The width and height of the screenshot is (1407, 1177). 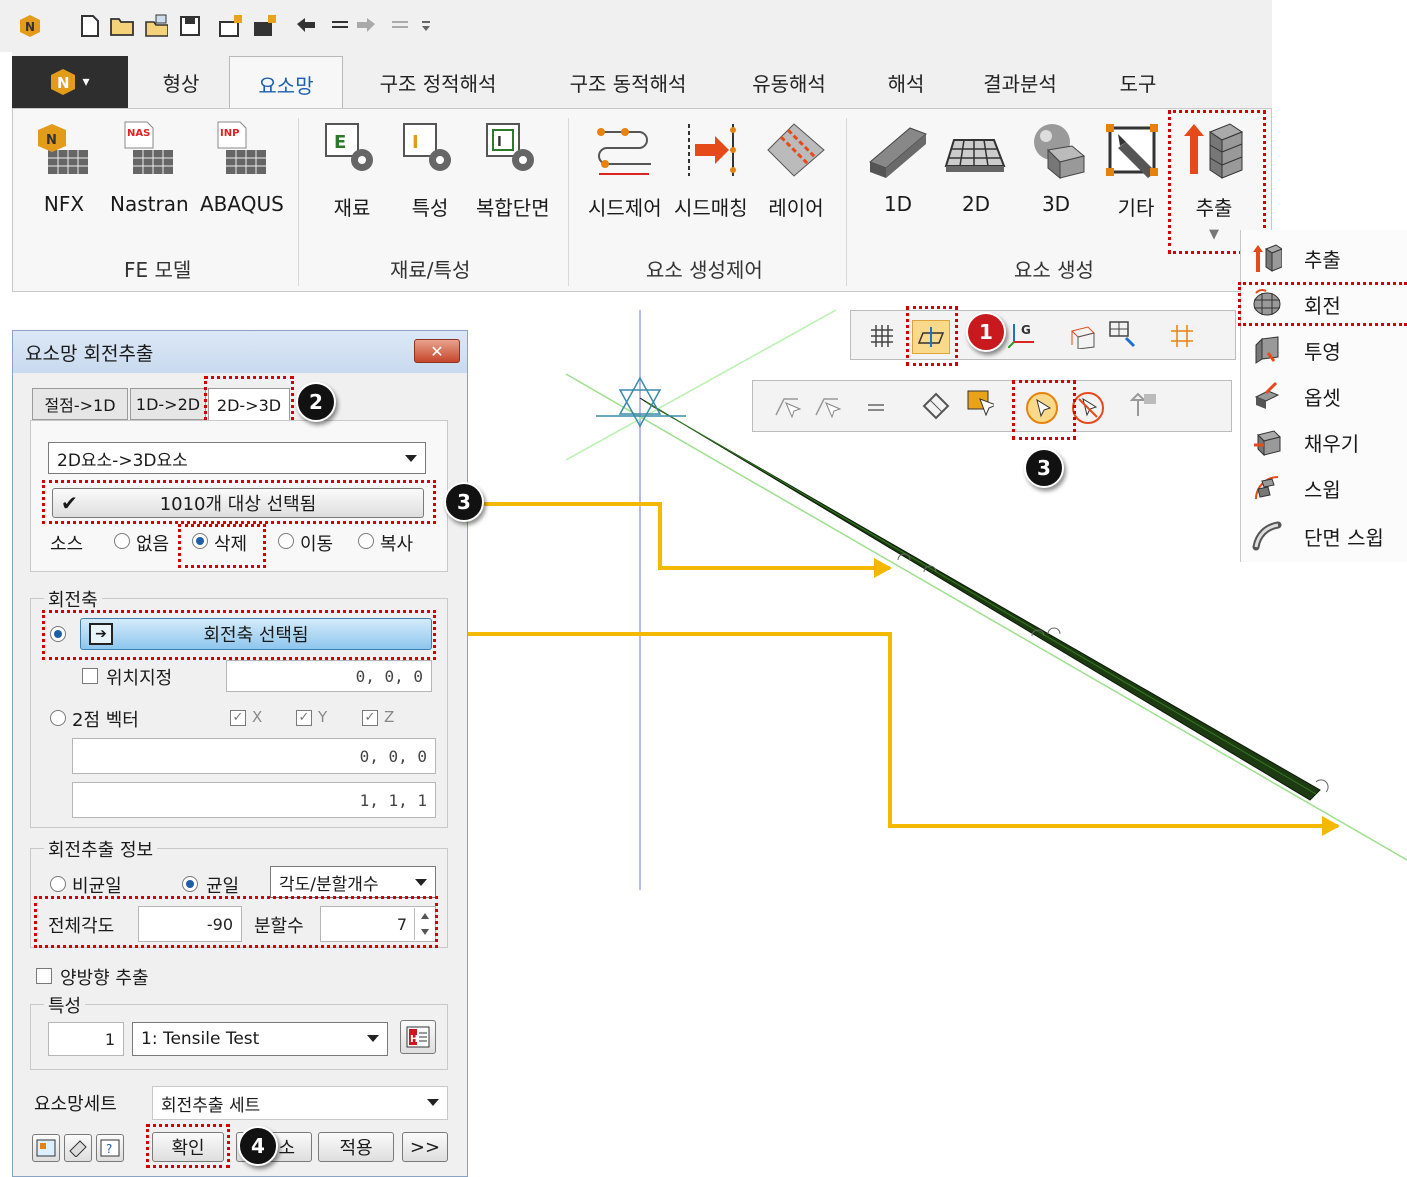 What do you see at coordinates (242, 204) in the screenshot?
I see `abaqus-label: ABAQUS` at bounding box center [242, 204].